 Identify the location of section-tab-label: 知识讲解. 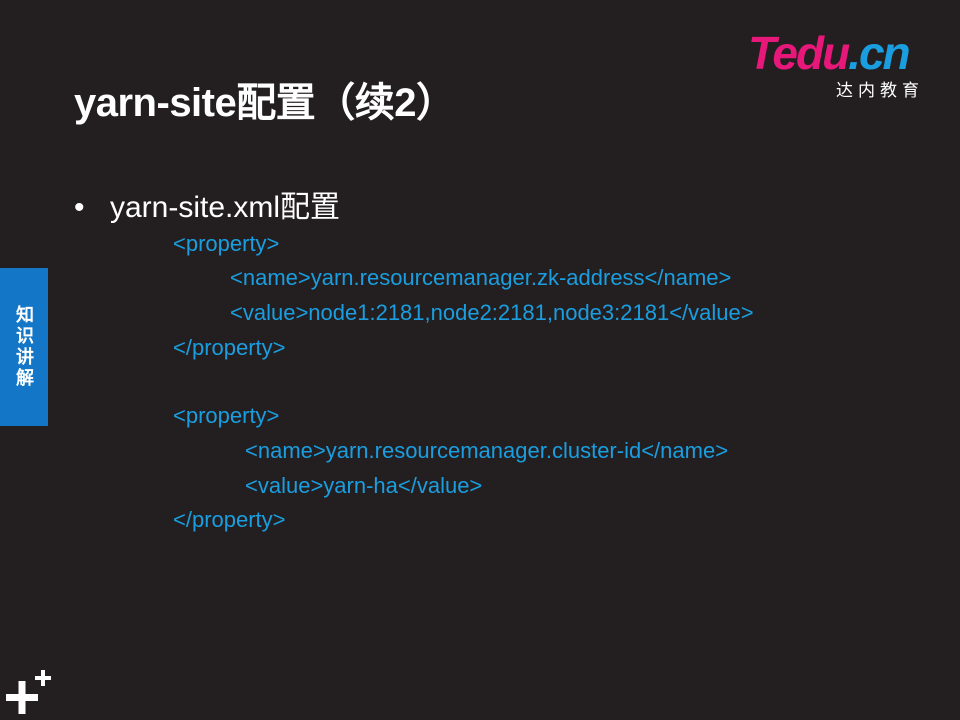
(24, 347).